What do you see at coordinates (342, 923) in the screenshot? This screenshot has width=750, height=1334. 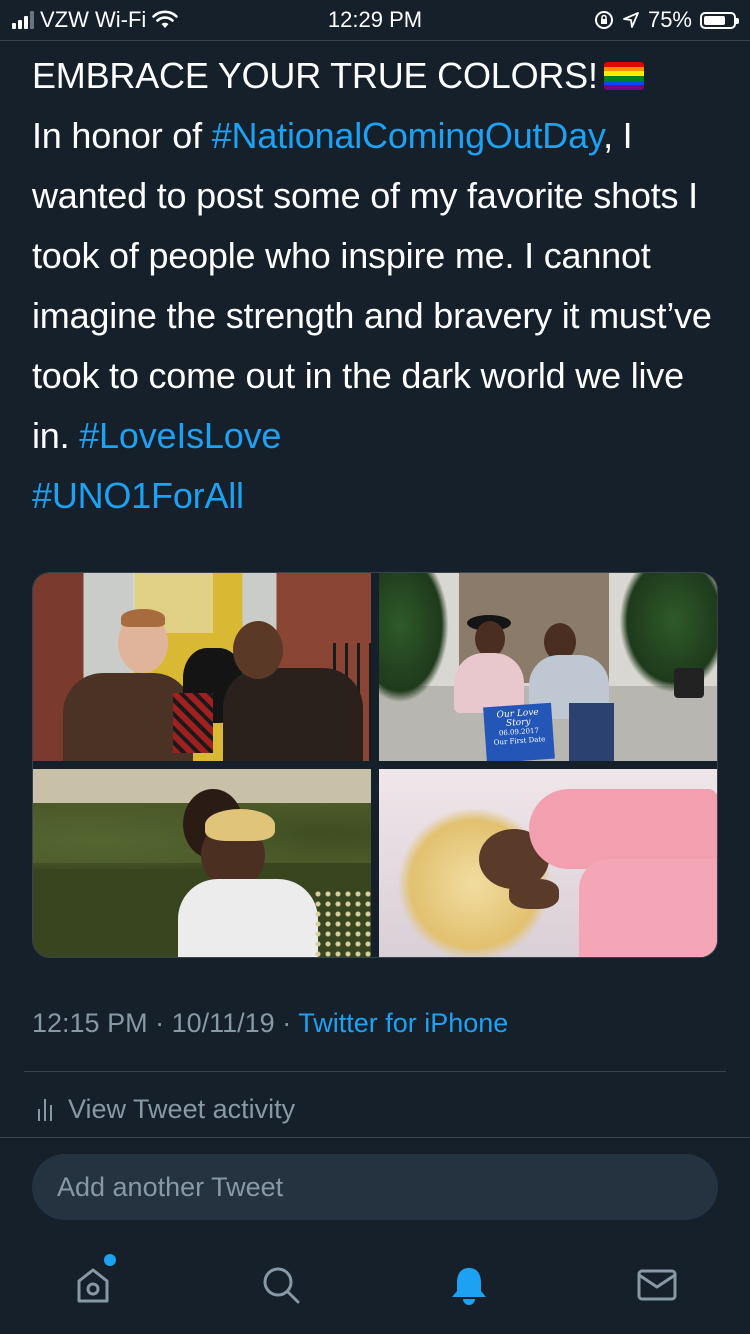 I see `wildflowers` at bounding box center [342, 923].